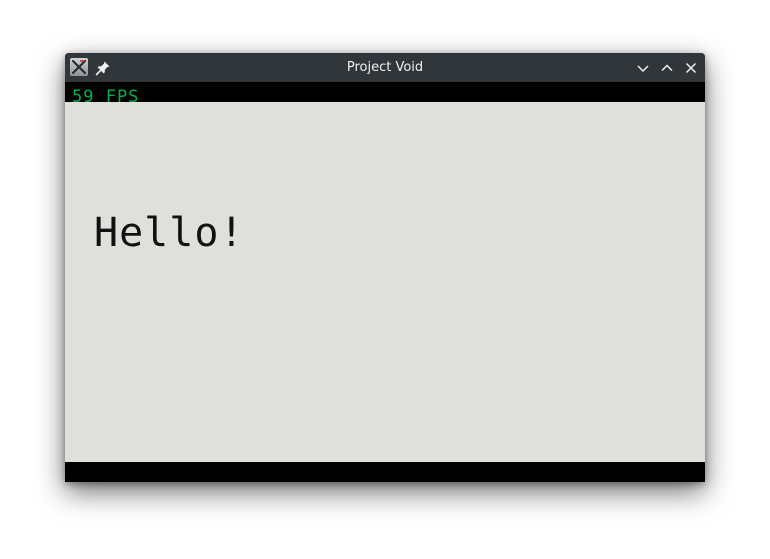 This screenshot has height=559, width=770. Describe the element at coordinates (103, 68) in the screenshot. I see `pin-icon` at that location.